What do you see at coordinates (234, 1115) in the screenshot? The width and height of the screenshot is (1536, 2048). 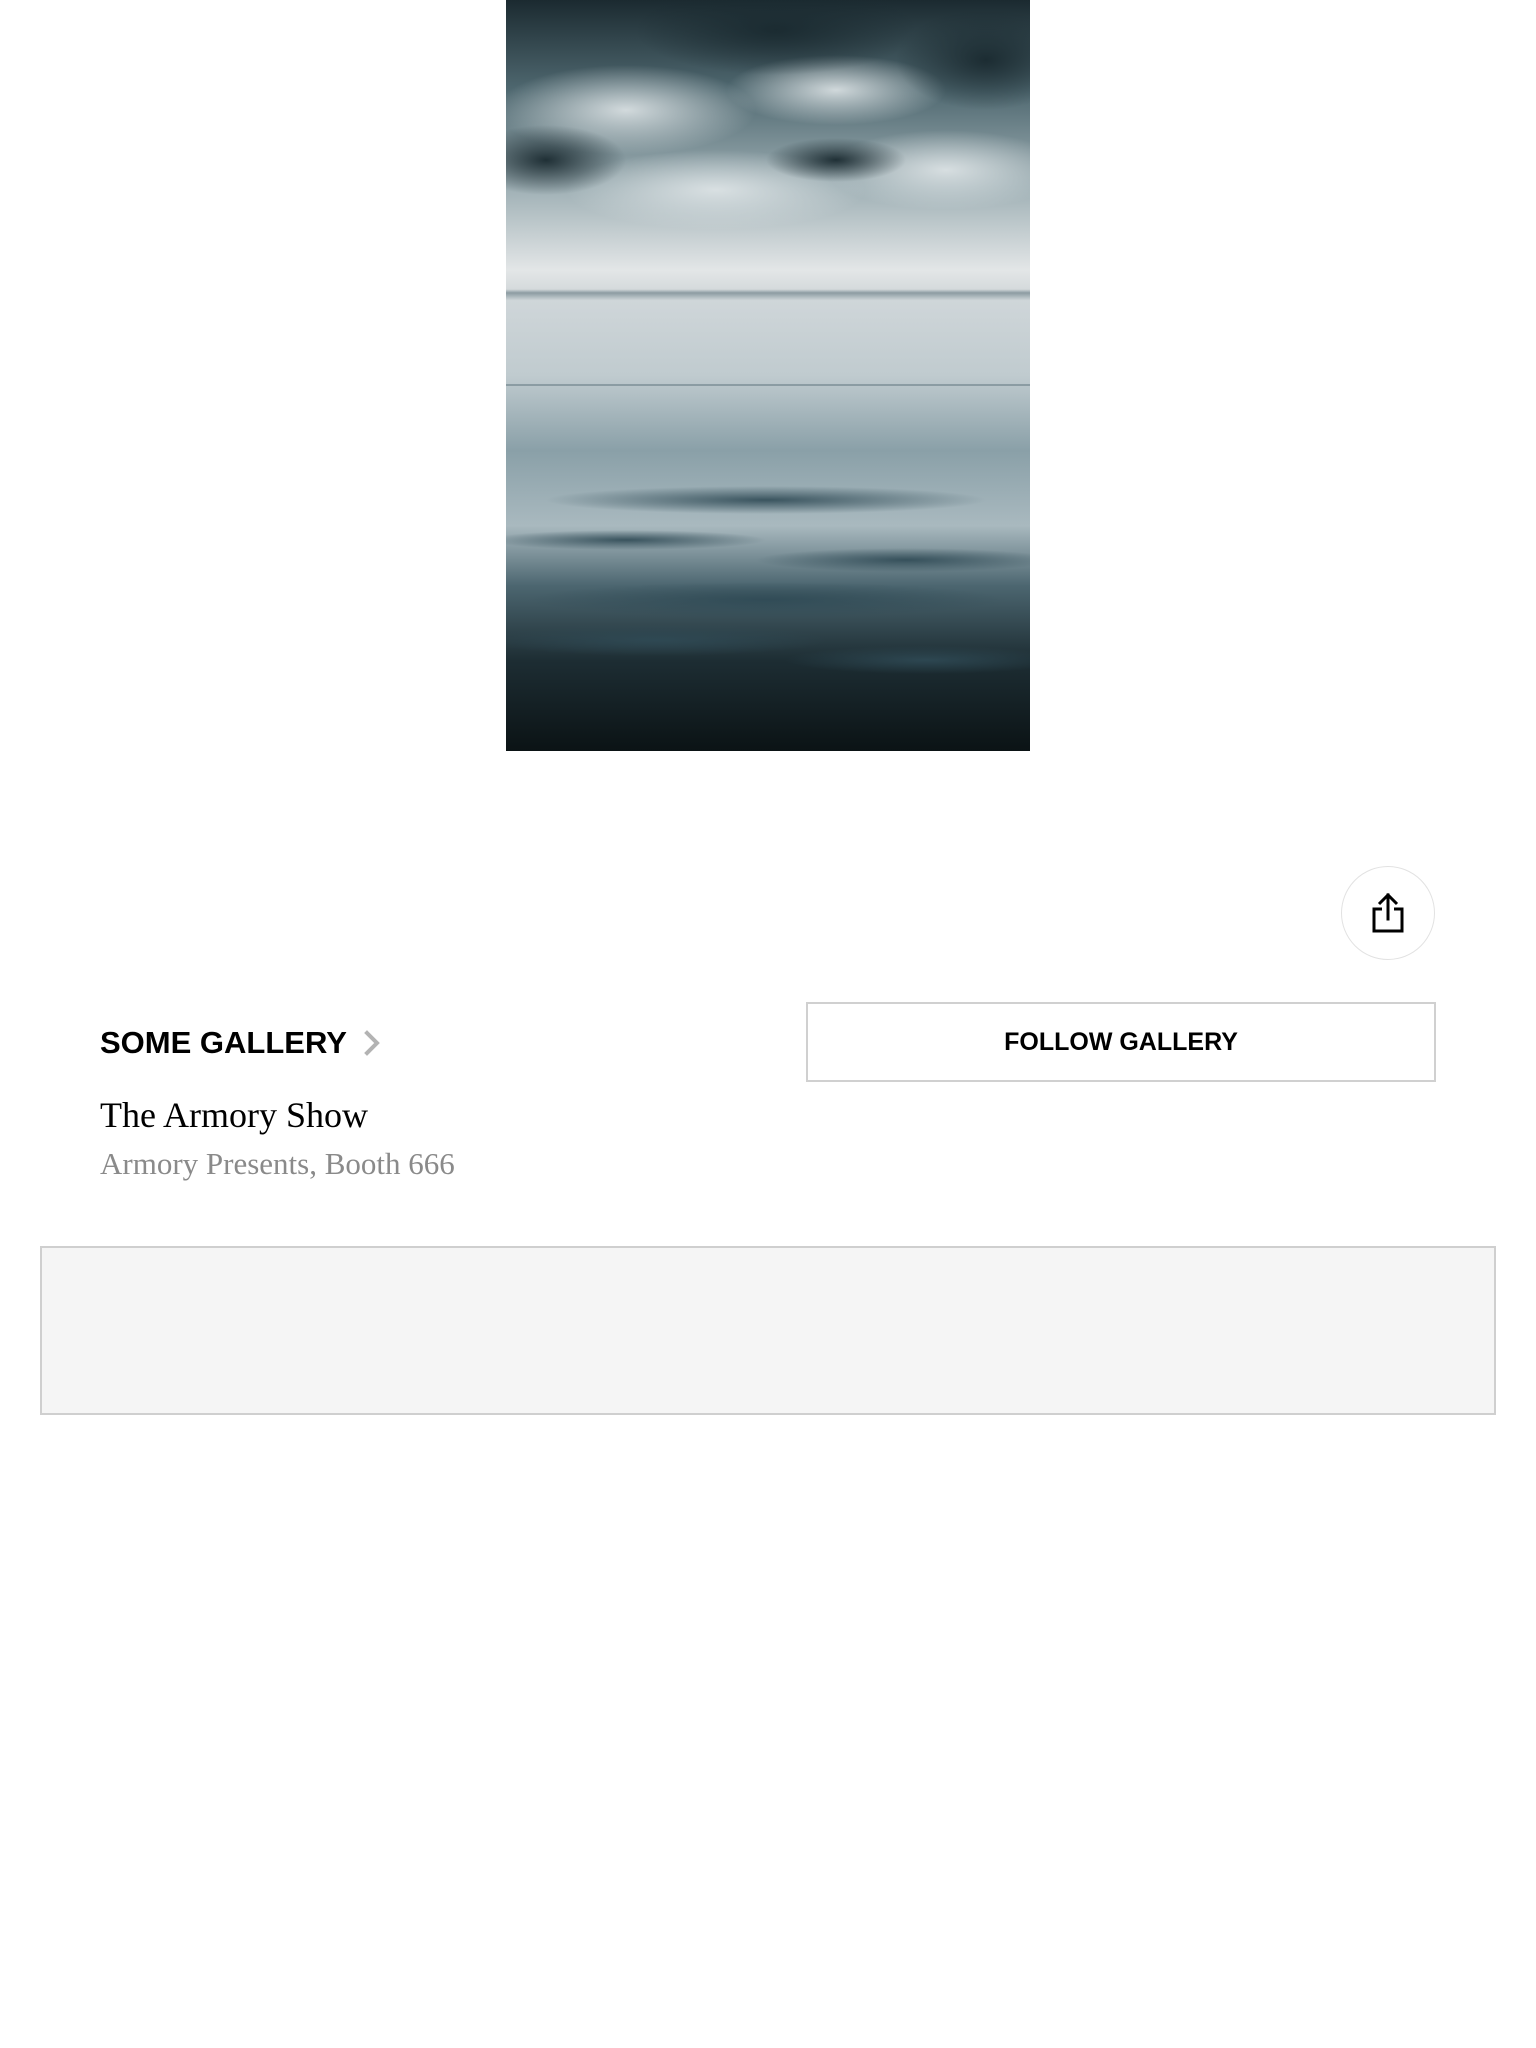 I see `fair-name-link: The Armory Show` at bounding box center [234, 1115].